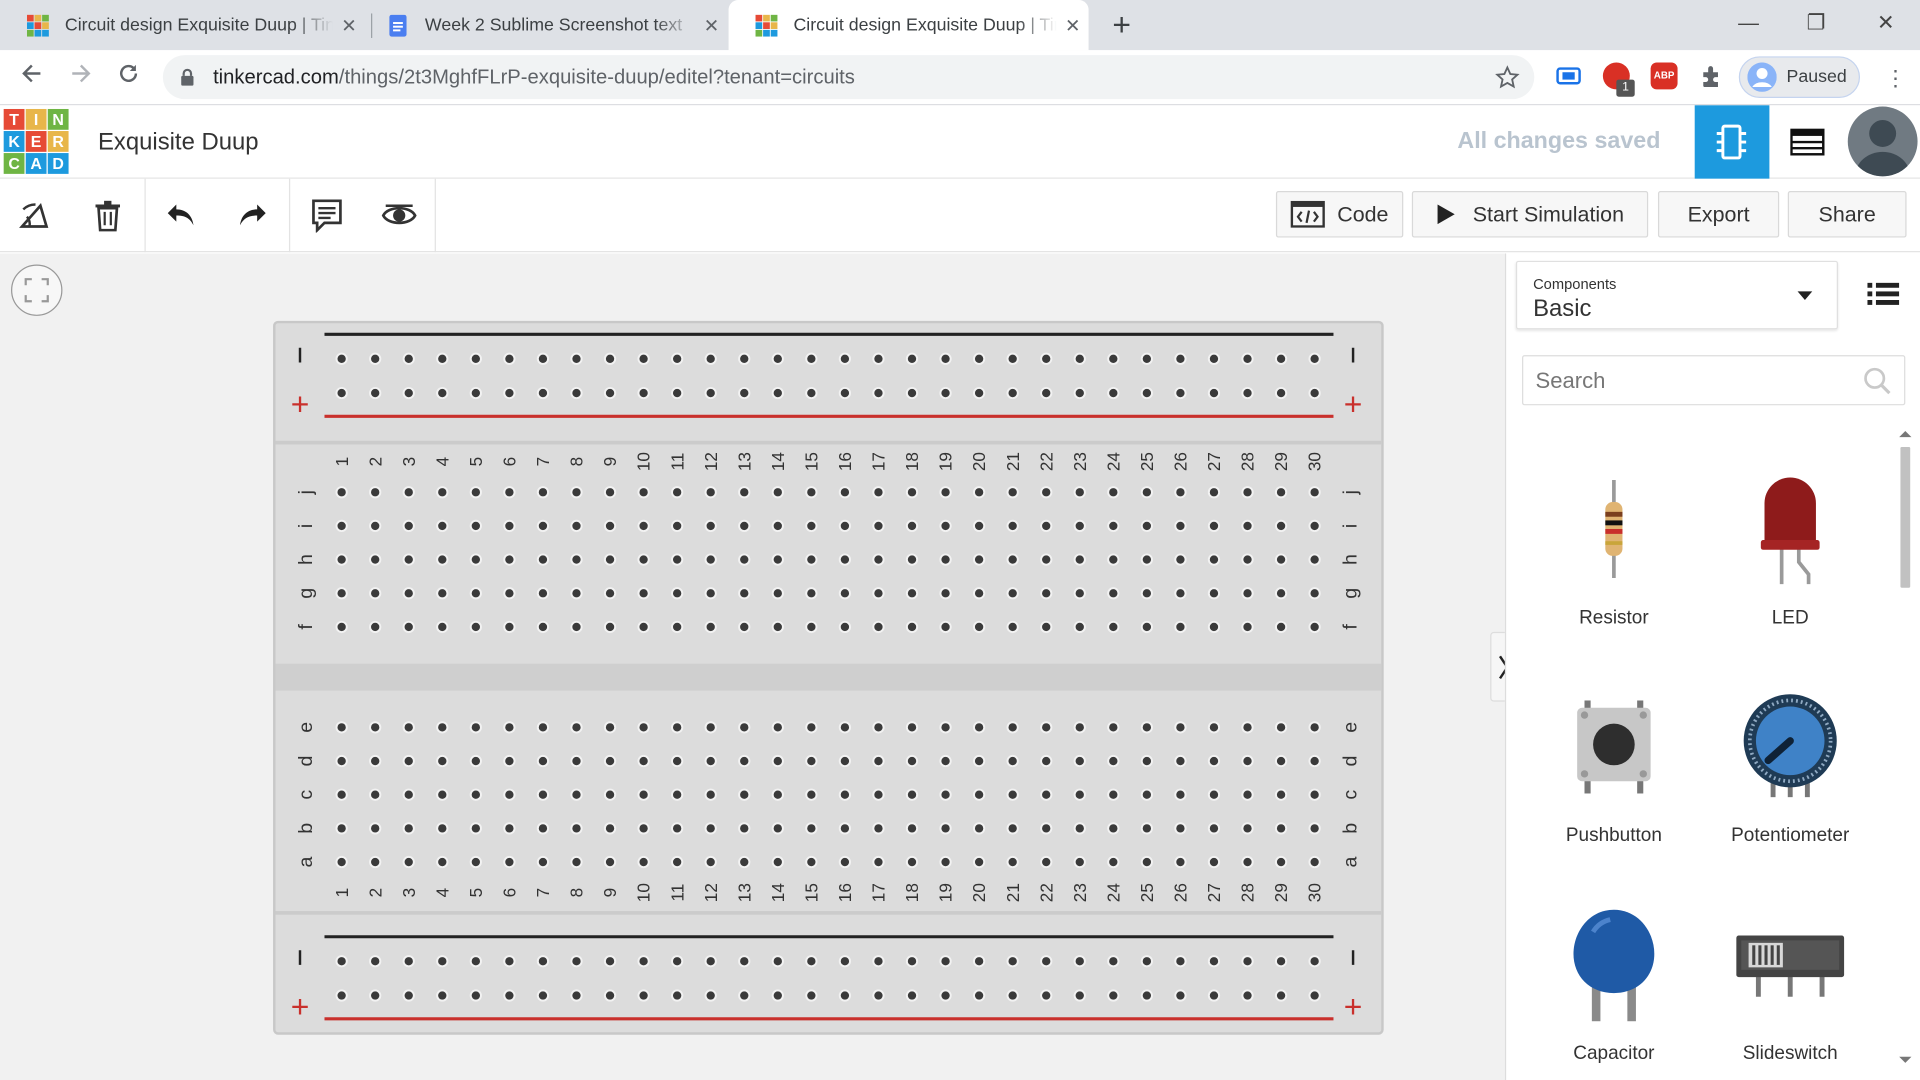  Describe the element at coordinates (1805, 296) in the screenshot. I see `dropdown-arrow-icon` at that location.